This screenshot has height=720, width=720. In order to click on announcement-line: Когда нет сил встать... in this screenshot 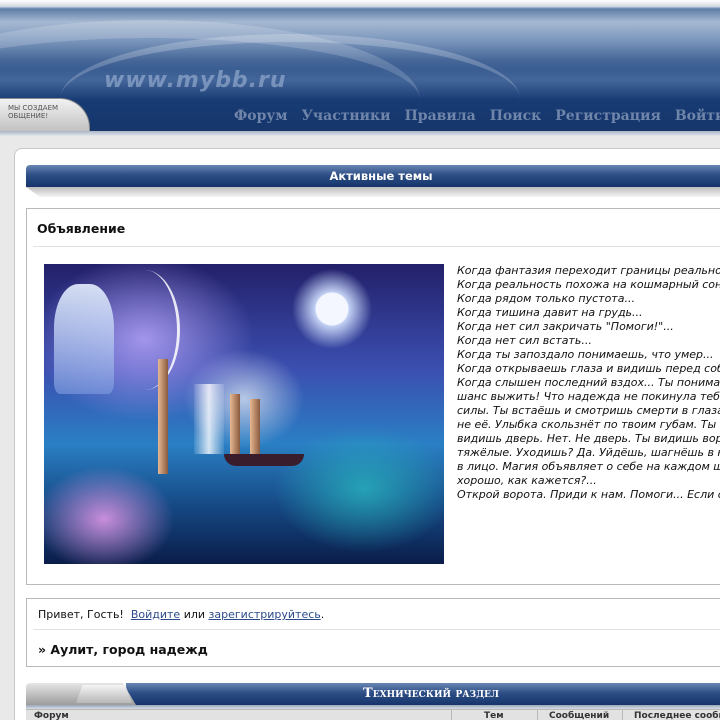, I will do `click(524, 340)`.